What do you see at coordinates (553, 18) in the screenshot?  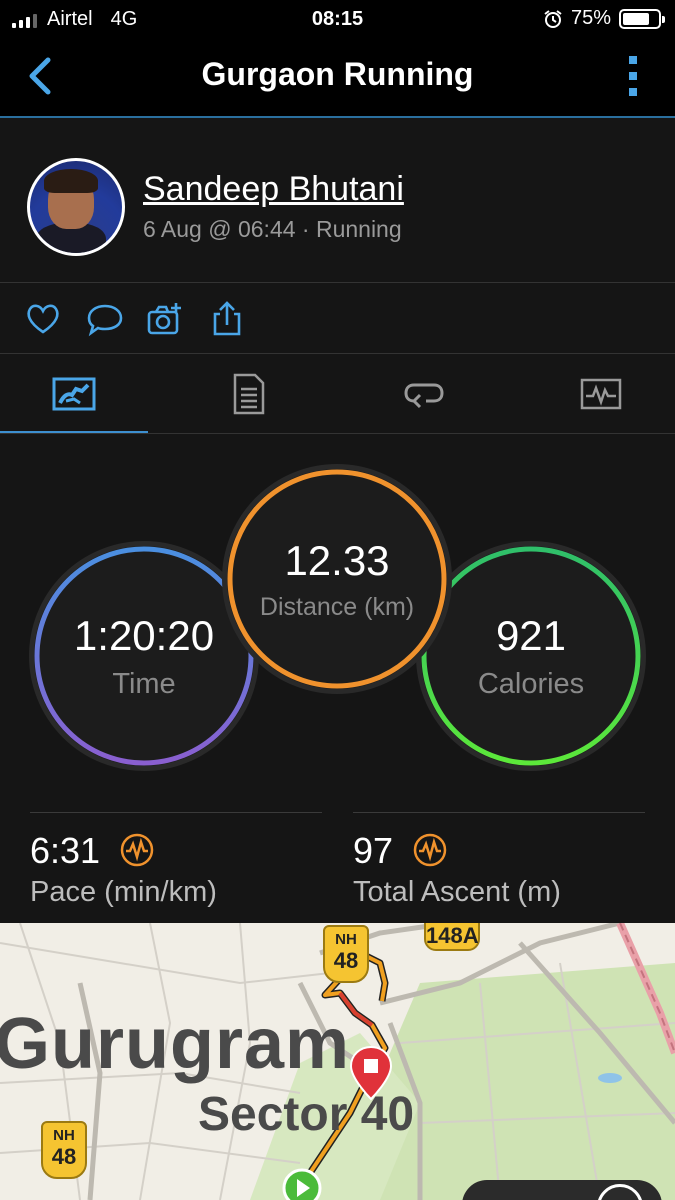 I see `alarm-icon` at bounding box center [553, 18].